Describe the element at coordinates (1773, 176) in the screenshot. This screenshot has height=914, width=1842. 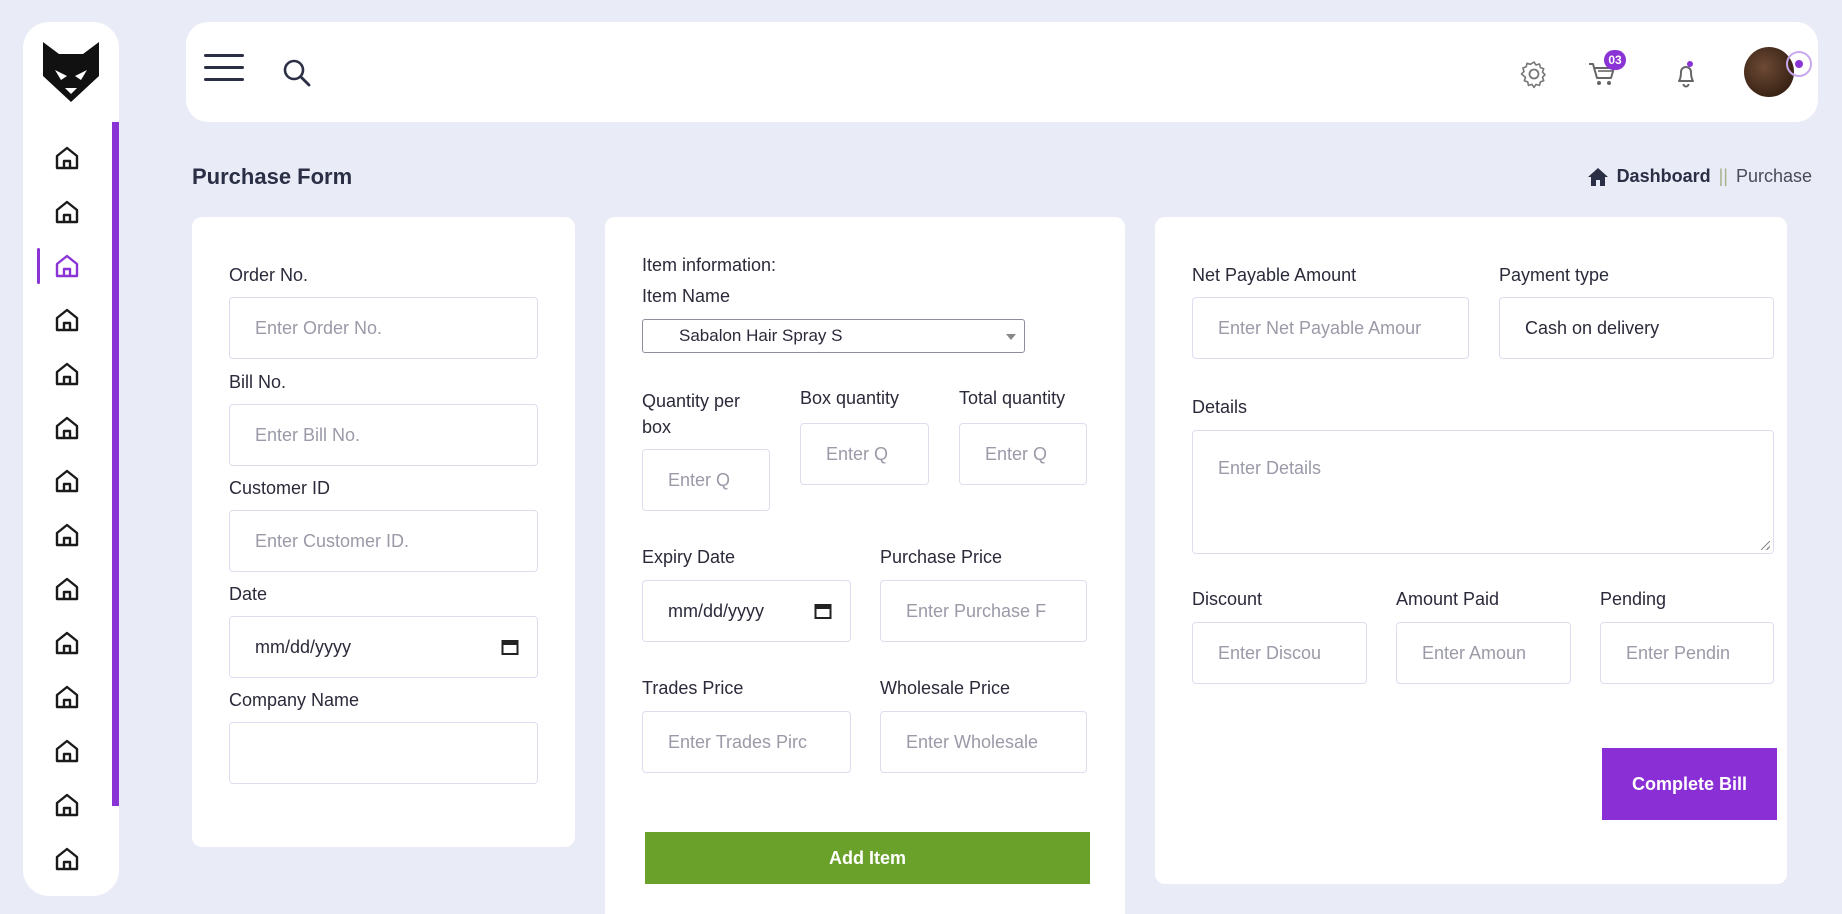
I see `breadcrumb-current: Purchase` at that location.